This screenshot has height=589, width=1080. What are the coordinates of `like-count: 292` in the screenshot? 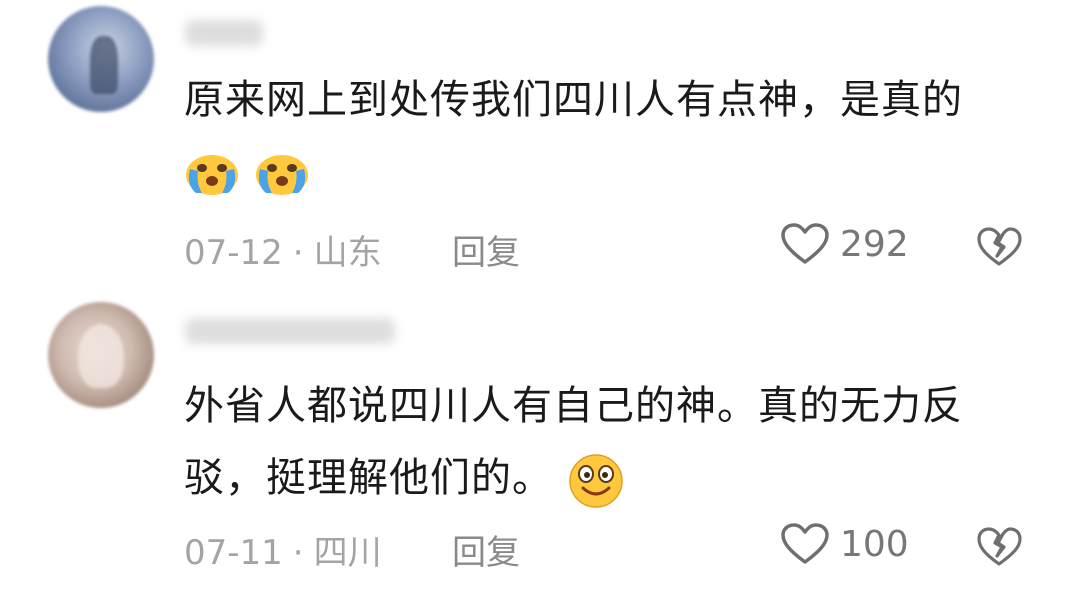 It's located at (874, 244).